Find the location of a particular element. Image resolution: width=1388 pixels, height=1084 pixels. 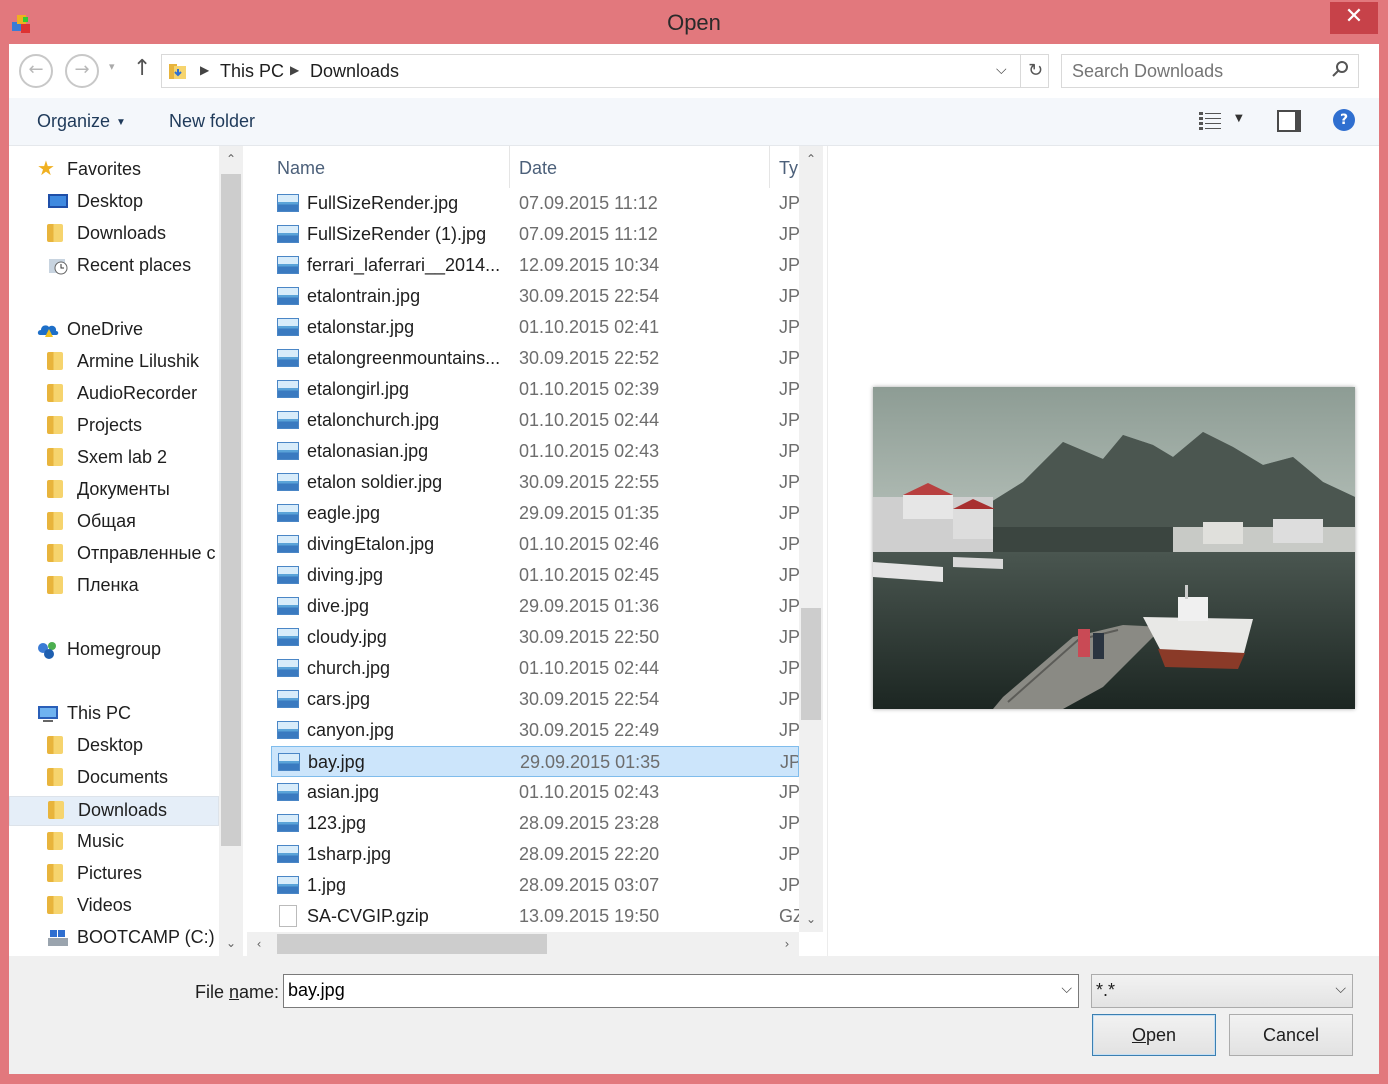

file-list-vertical-scrollbar: ⌃ ⌄ is located at coordinates (811, 539).